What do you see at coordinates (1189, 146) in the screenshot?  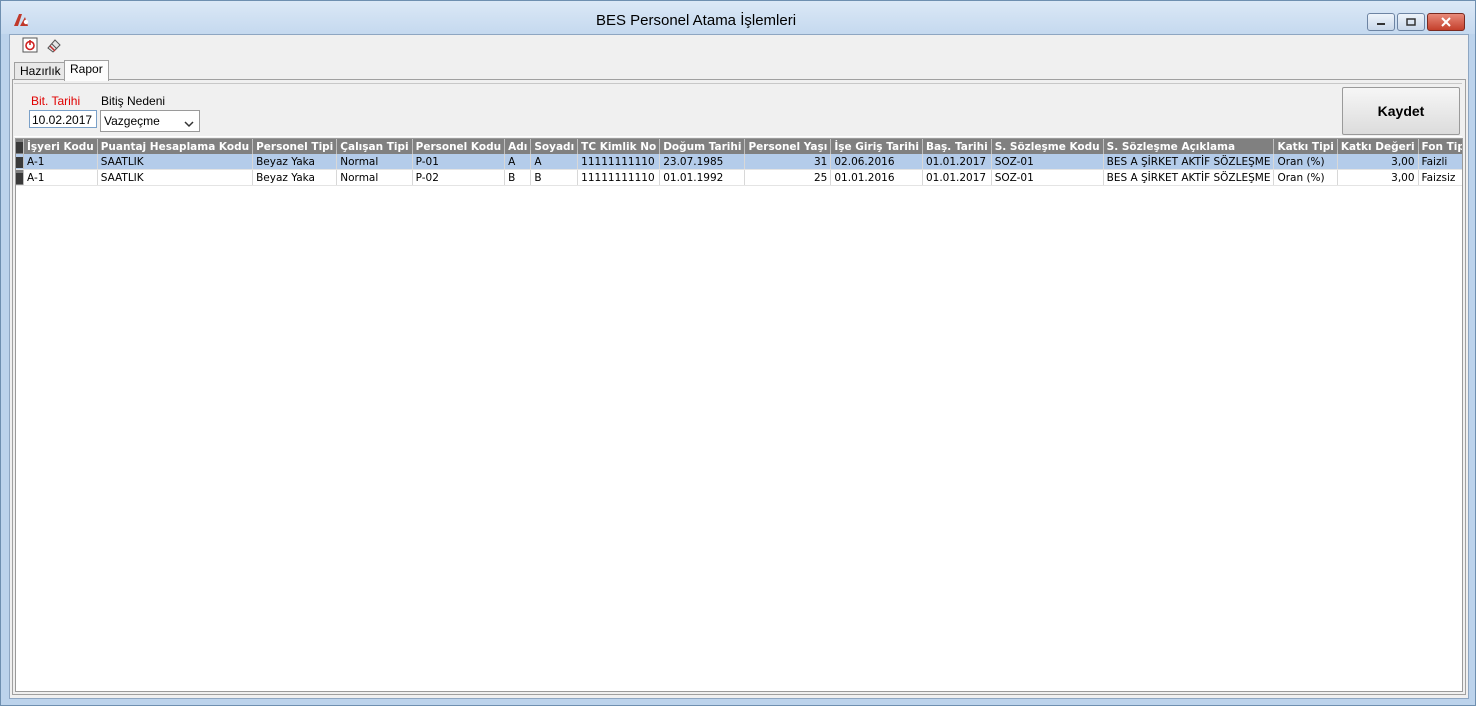 I see `column-header: S. Sözleşme Açıklama` at bounding box center [1189, 146].